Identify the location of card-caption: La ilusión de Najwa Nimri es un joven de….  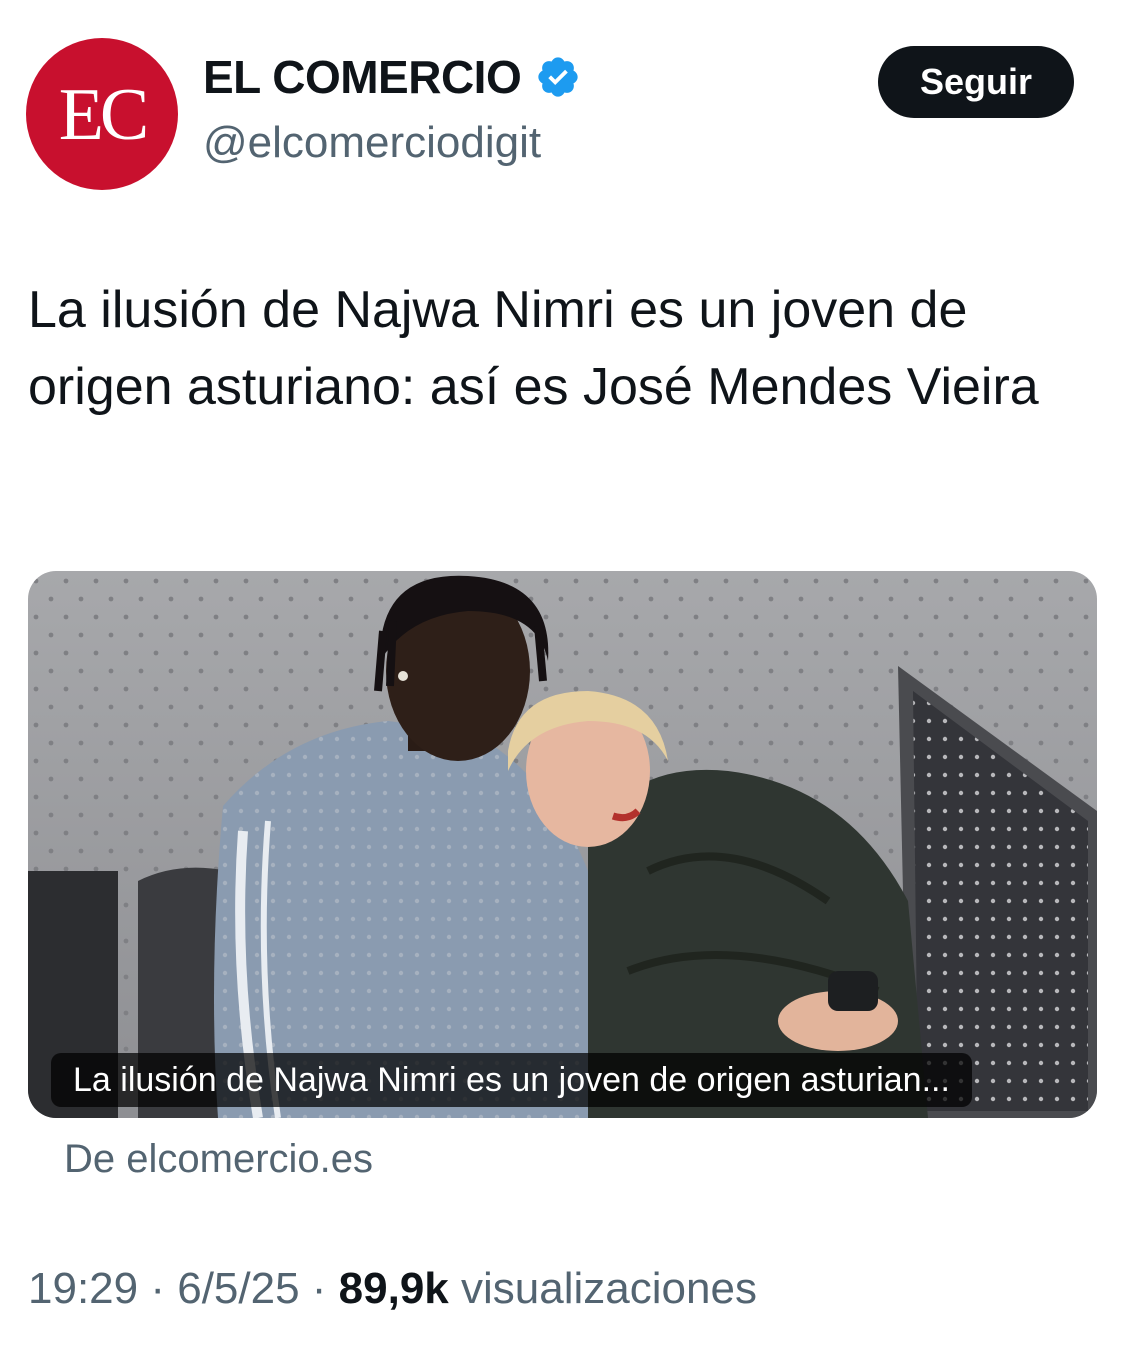
(511, 1080).